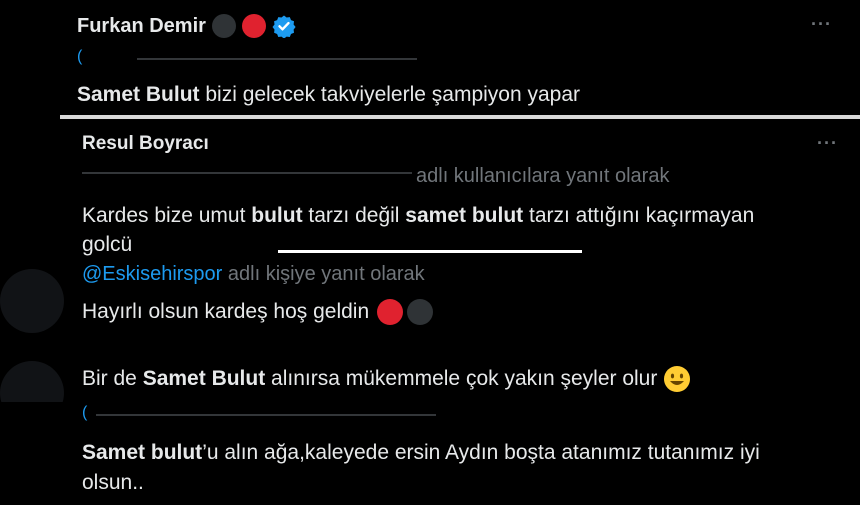 The image size is (860, 505). I want to click on bold-mention: Samet Bulut, so click(138, 94).